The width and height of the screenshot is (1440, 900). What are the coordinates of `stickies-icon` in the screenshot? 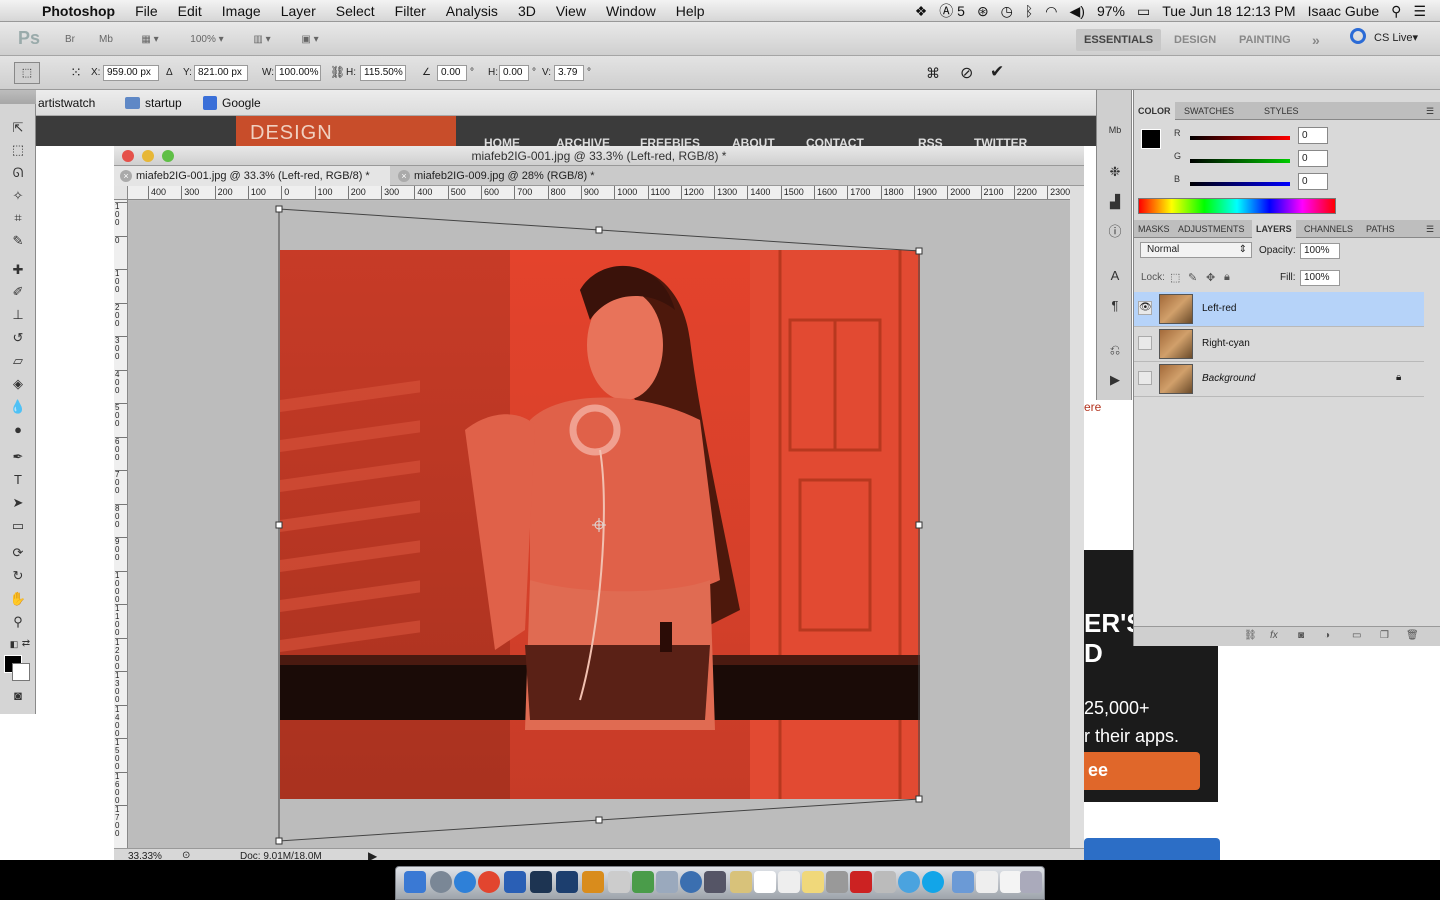 It's located at (813, 882).